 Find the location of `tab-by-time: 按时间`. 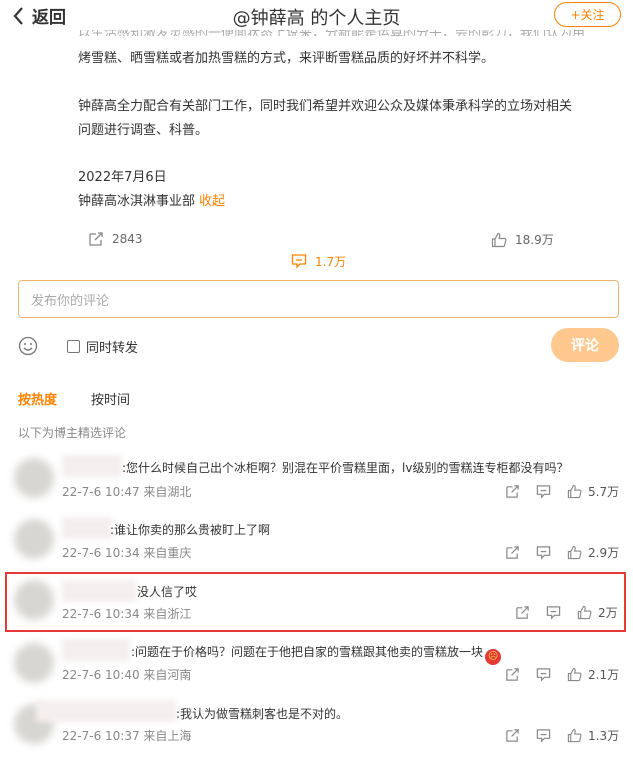

tab-by-time: 按时间 is located at coordinates (110, 398).